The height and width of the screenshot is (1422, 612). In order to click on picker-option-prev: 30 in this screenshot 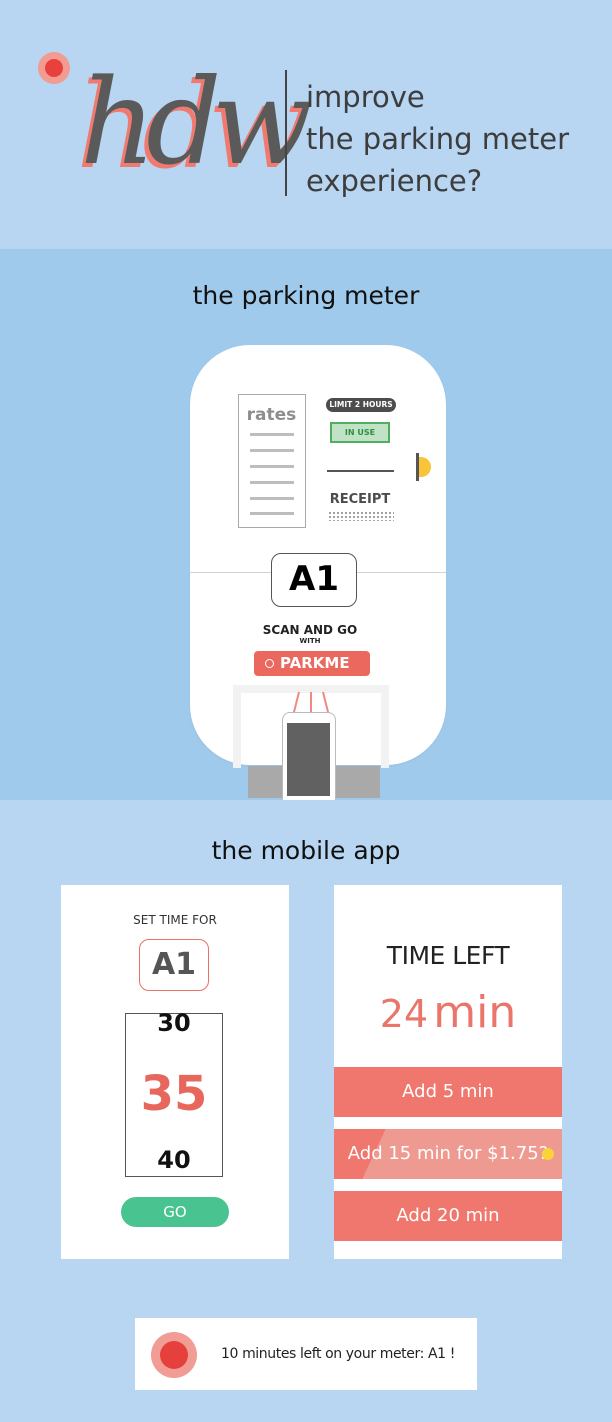, I will do `click(174, 1023)`.